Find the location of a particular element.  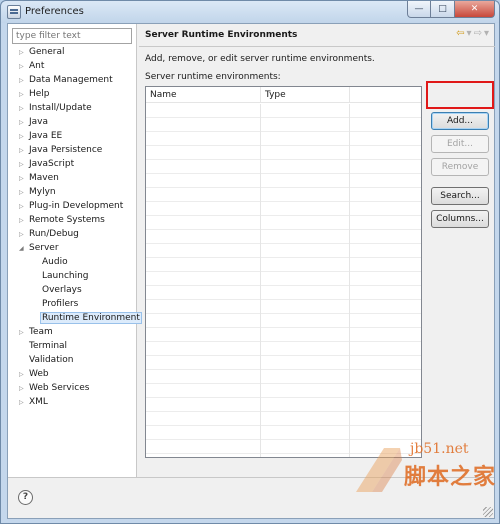

tree-item-label: Help is located at coordinates (39, 94).